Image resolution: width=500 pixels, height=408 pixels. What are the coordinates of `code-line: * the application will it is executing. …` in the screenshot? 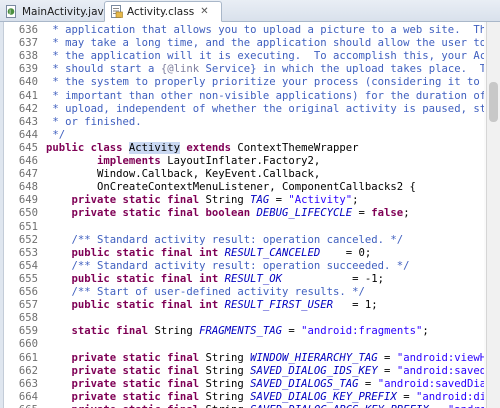 It's located at (265, 56).